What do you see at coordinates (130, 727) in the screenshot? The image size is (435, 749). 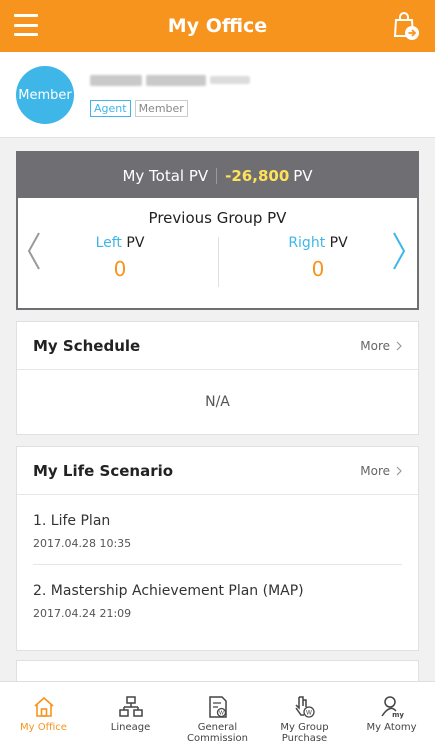 I see `nav-label: Lineage` at bounding box center [130, 727].